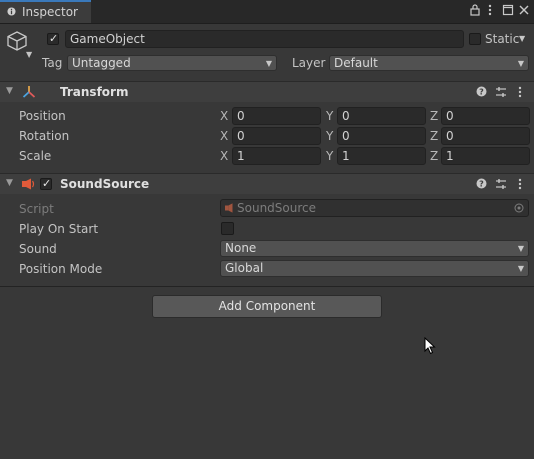 This screenshot has width=534, height=459. Describe the element at coordinates (381, 156) in the screenshot. I see `scale-y-field: 1` at that location.